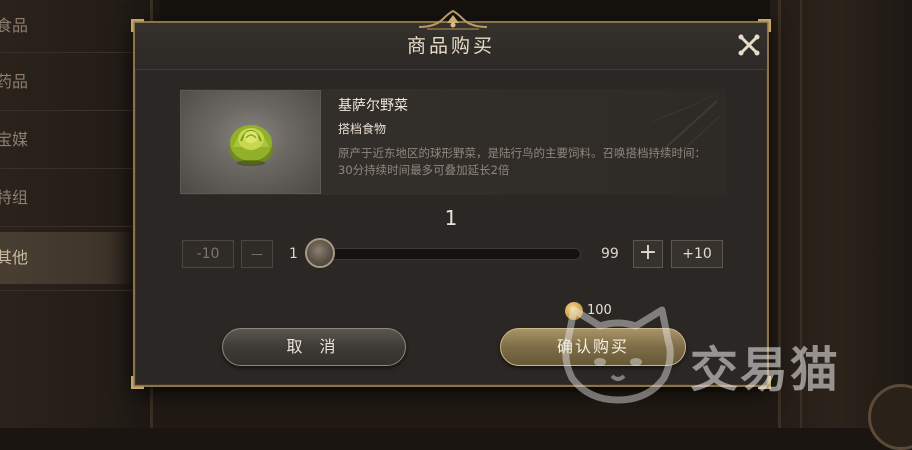  Describe the element at coordinates (445, 254) in the screenshot. I see `quantity-slider-track` at that location.